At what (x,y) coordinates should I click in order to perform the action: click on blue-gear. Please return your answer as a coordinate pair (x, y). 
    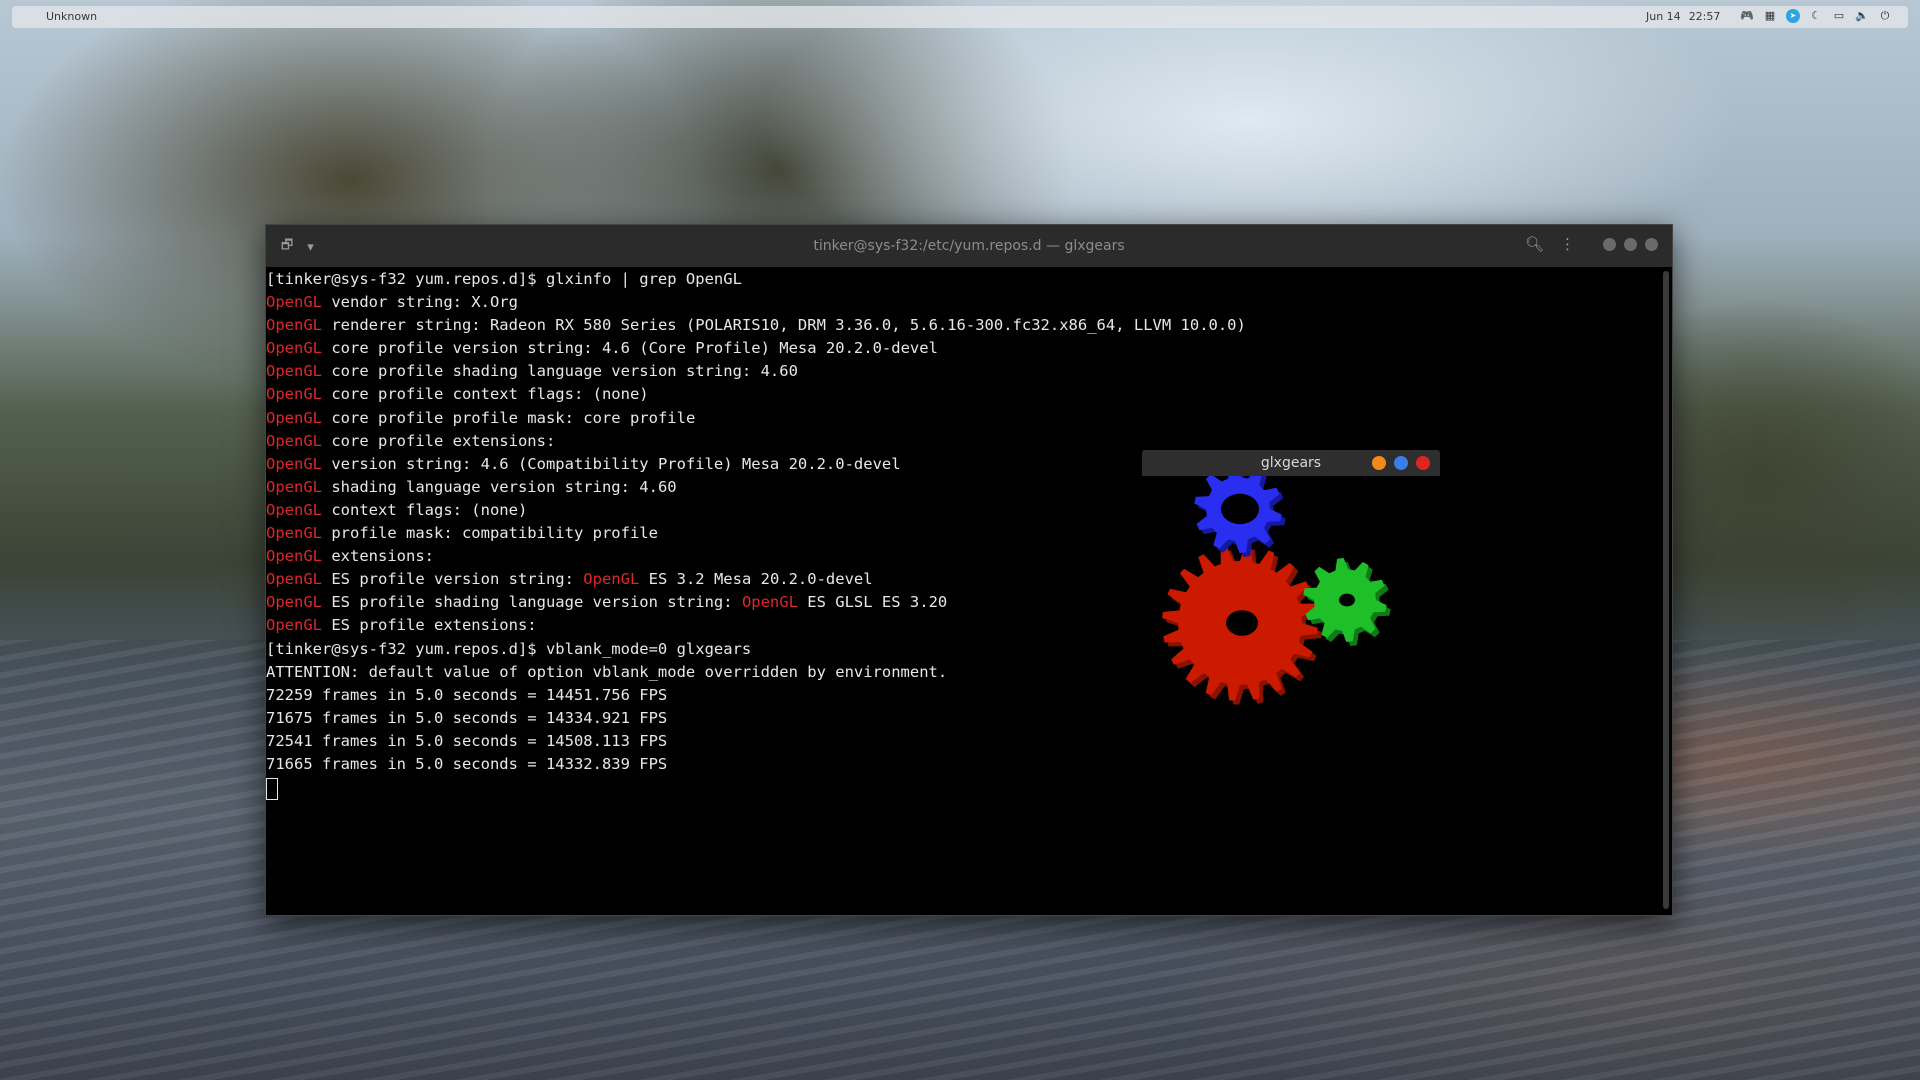
    Looking at the image, I should click on (1240, 511).